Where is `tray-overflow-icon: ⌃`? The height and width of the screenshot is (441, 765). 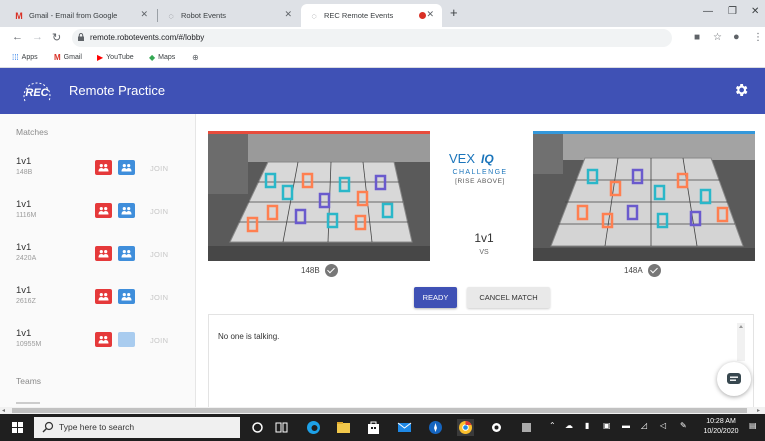 tray-overflow-icon: ⌃ is located at coordinates (552, 425).